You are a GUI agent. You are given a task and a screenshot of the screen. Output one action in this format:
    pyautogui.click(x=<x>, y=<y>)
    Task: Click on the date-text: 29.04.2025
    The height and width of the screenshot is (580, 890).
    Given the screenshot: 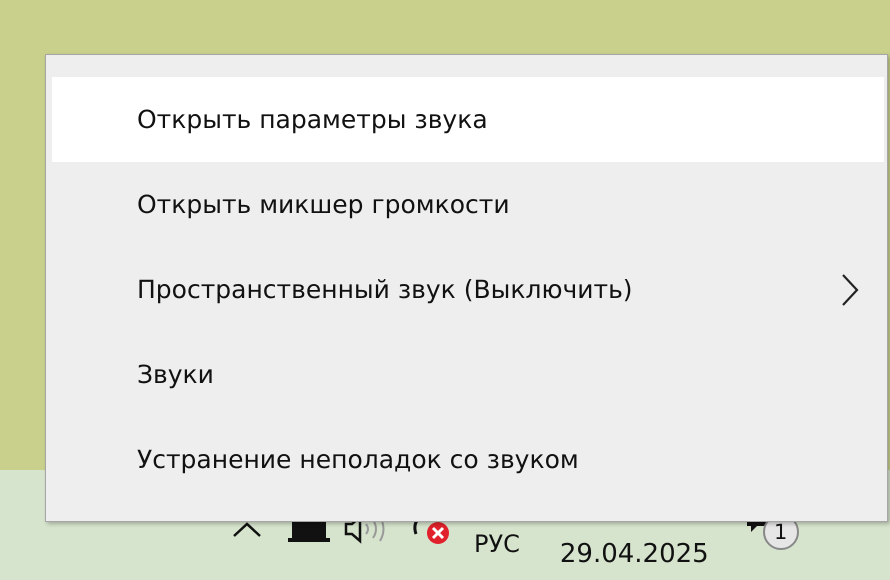 What is the action you would take?
    pyautogui.click(x=634, y=554)
    